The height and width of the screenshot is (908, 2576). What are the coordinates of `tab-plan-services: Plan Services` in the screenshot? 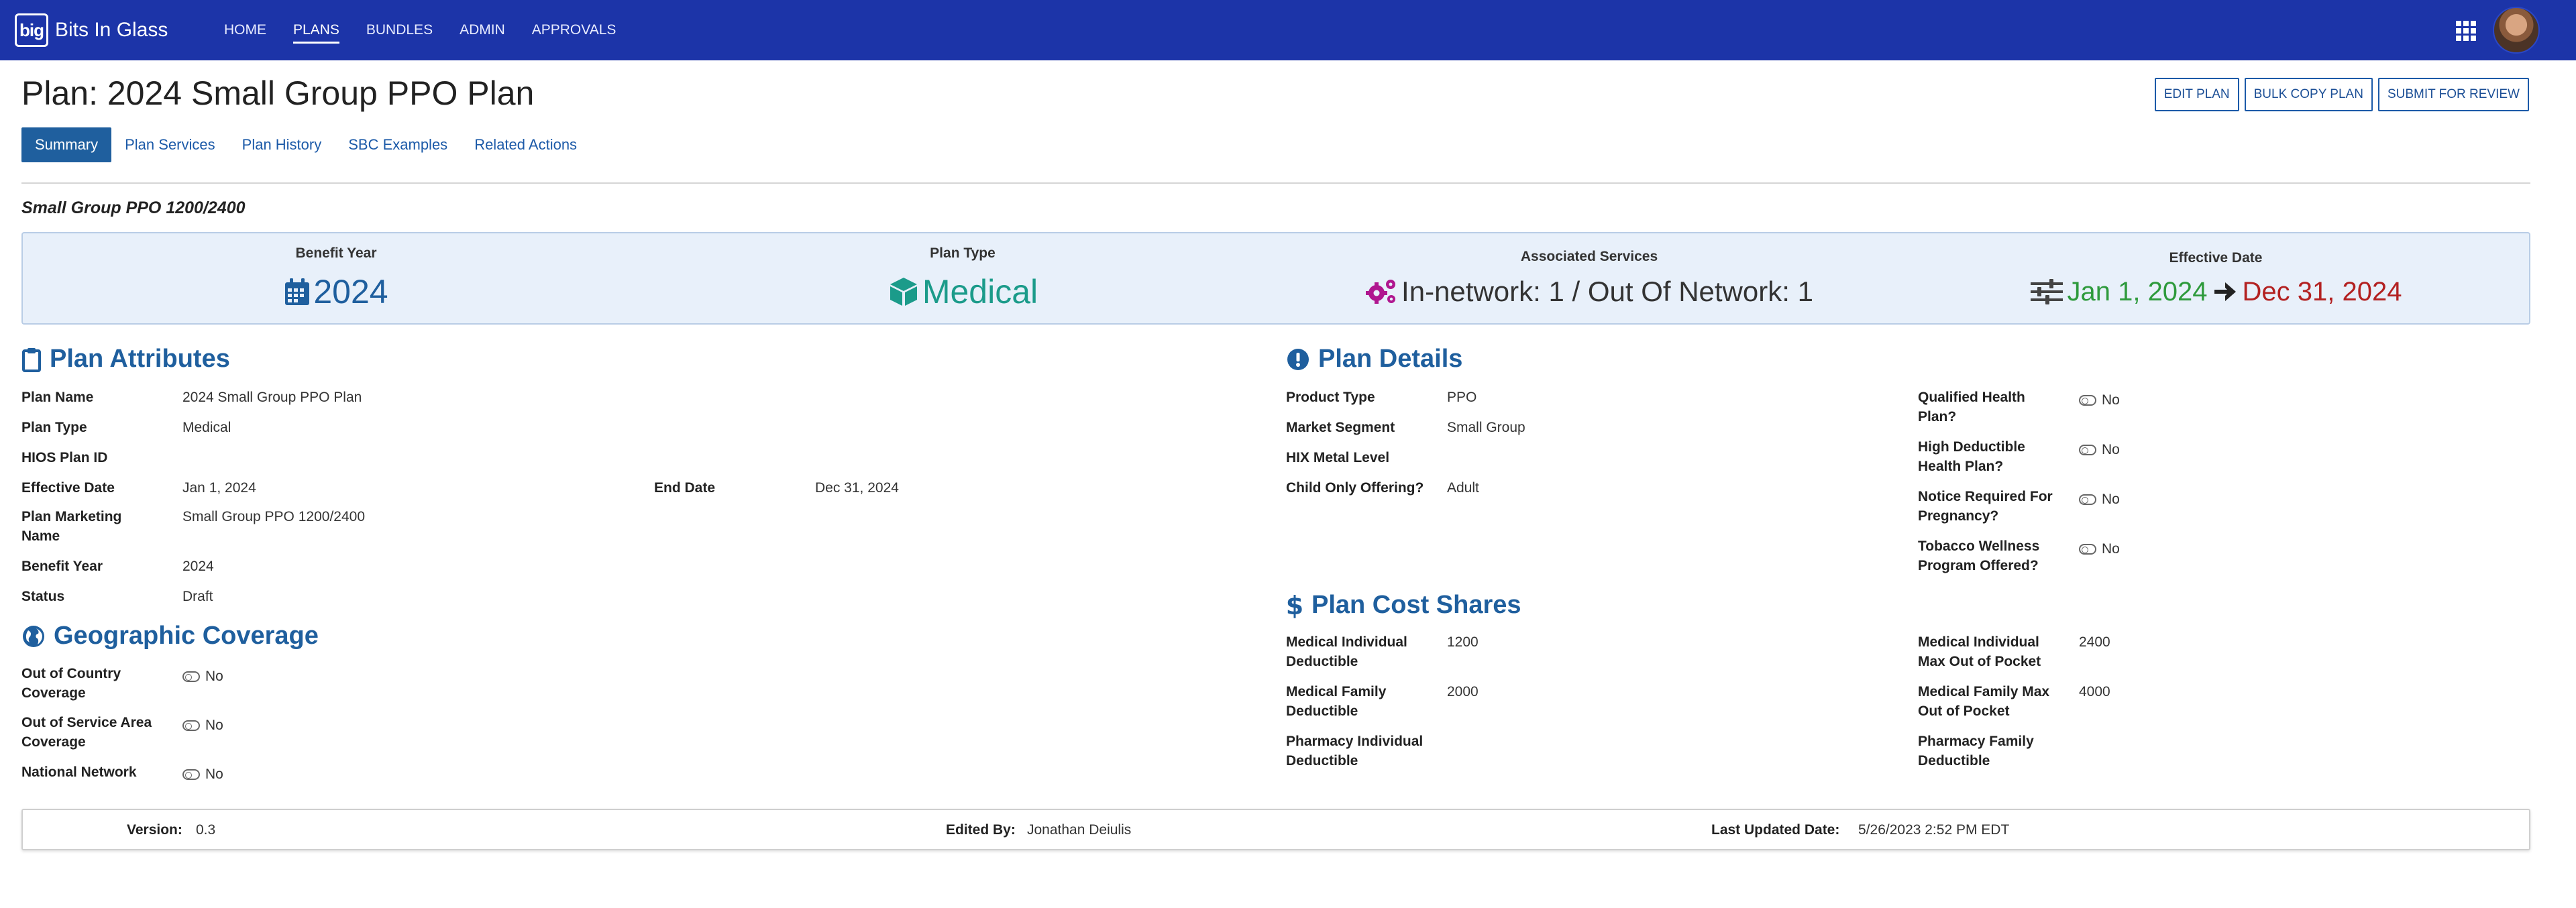 It's located at (170, 144).